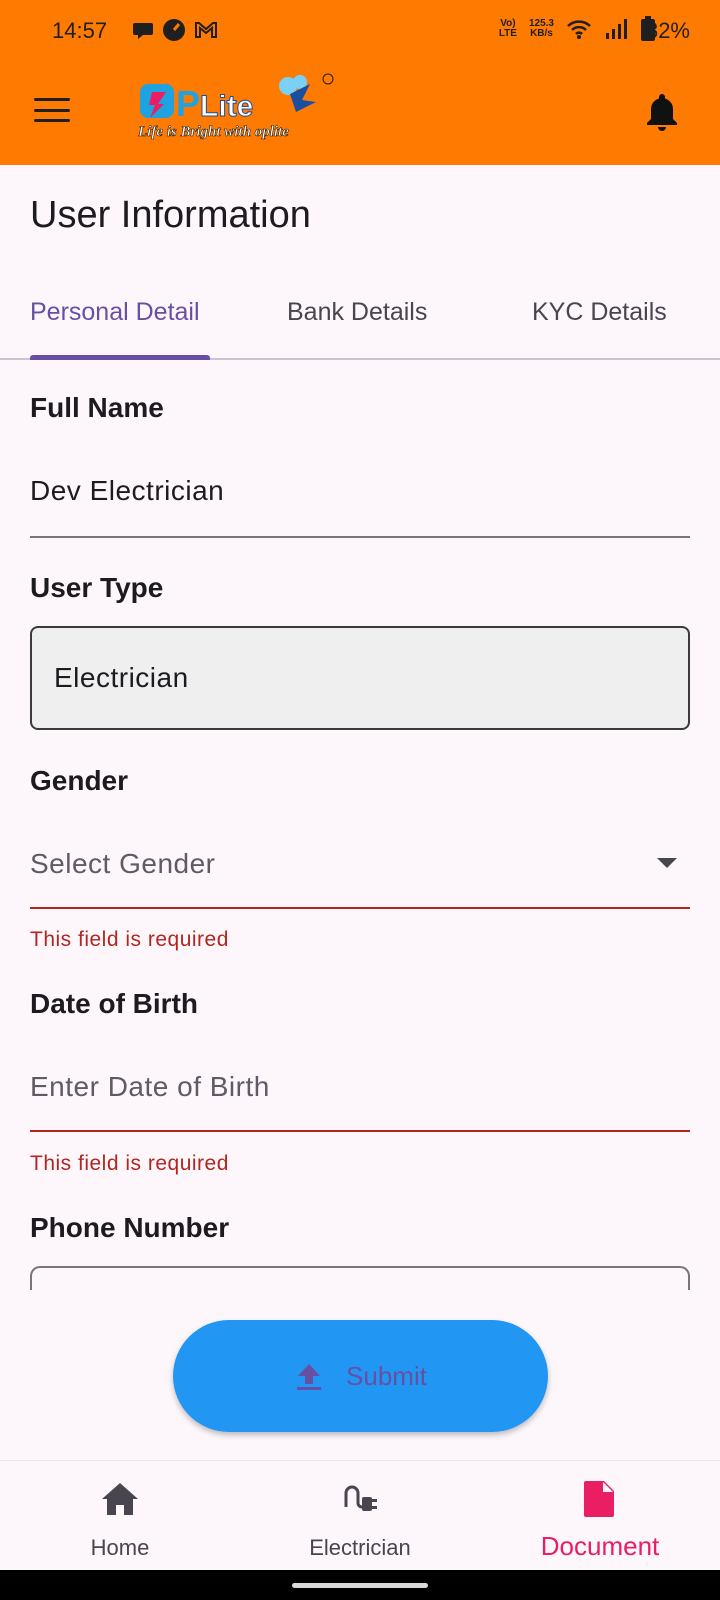  I want to click on submit-label: Submit, so click(386, 1375).